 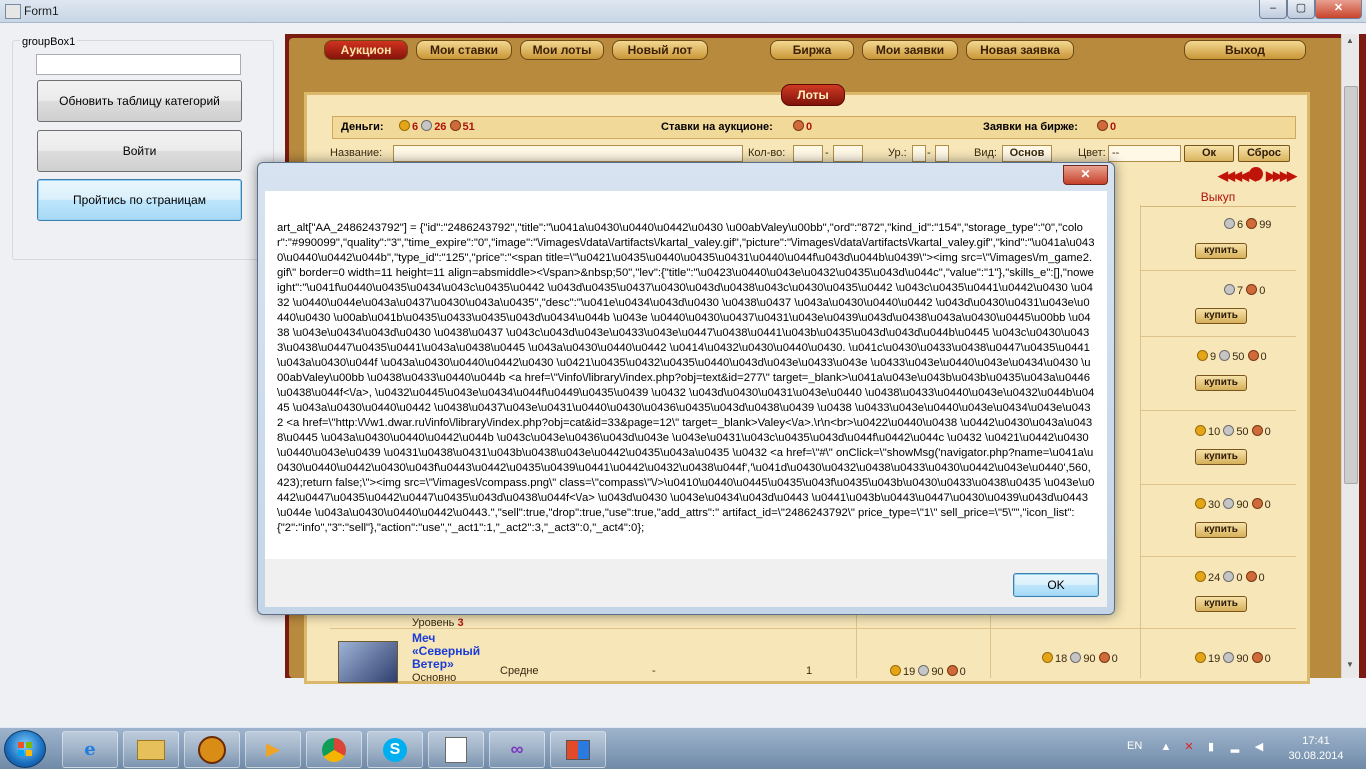 I want to click on text-input, so click(x=138, y=64).